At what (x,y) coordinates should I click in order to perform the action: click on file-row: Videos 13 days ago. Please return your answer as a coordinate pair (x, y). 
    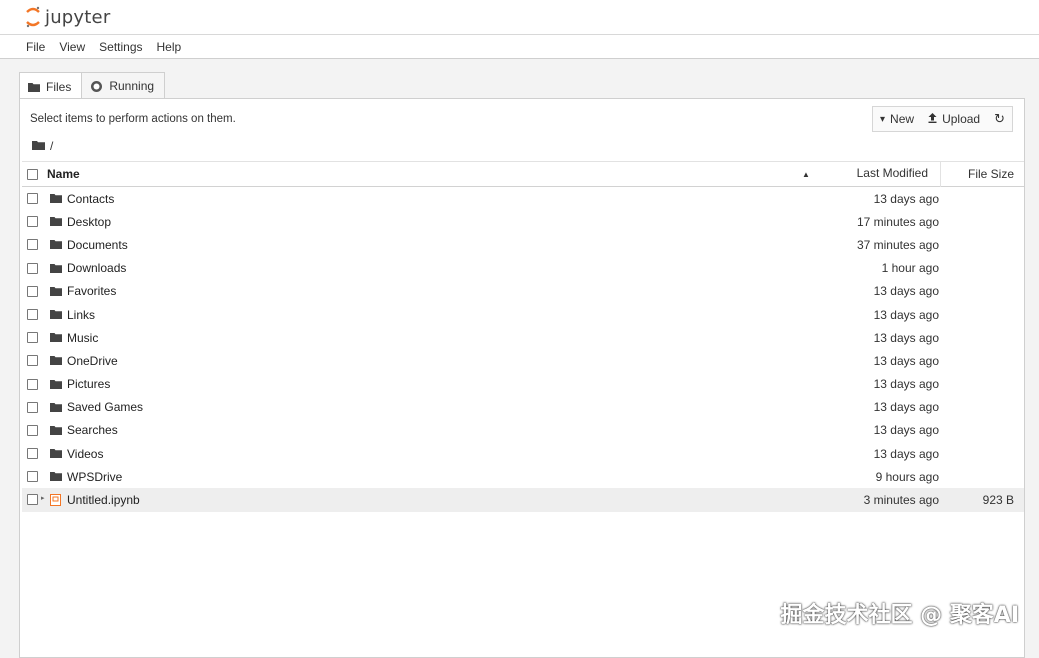
    Looking at the image, I should click on (523, 453).